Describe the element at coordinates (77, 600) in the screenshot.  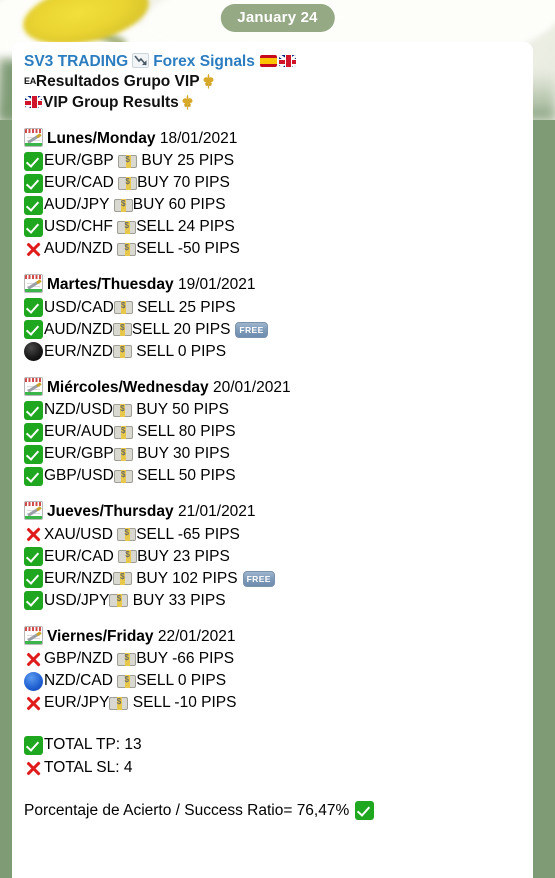
I see `currency-pair: USD/JPY` at that location.